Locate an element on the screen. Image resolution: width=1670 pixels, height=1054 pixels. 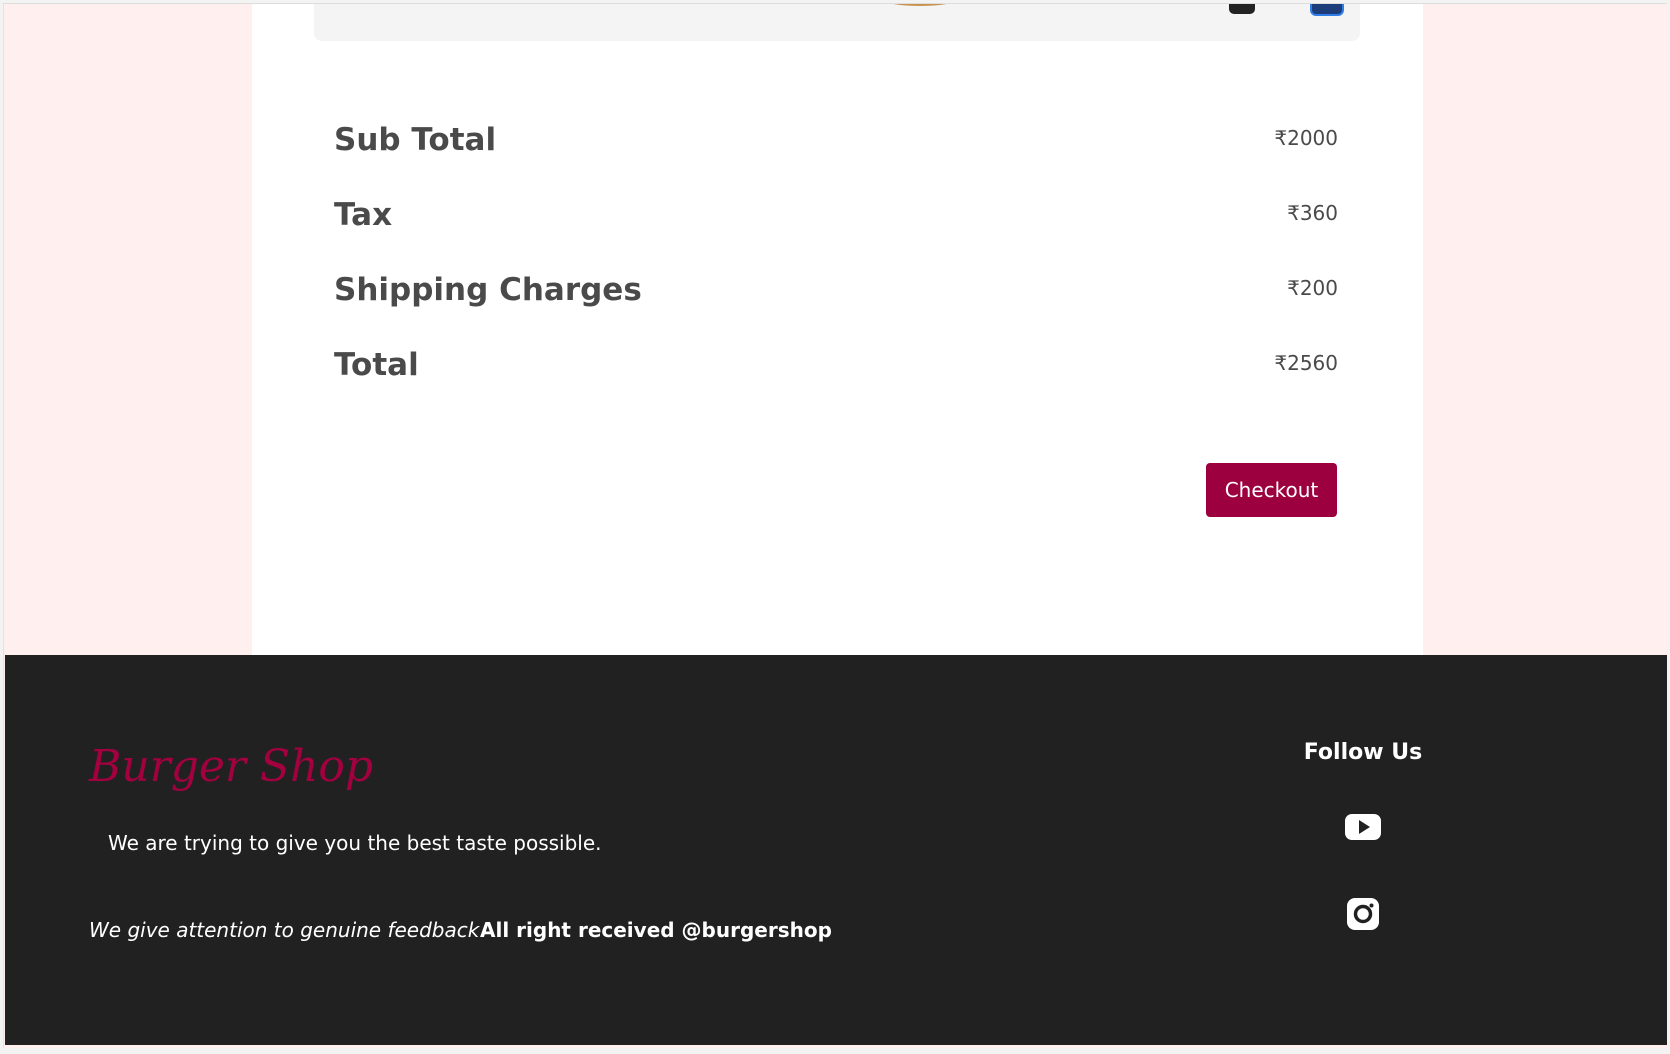
tax-label: Tax is located at coordinates (363, 215).